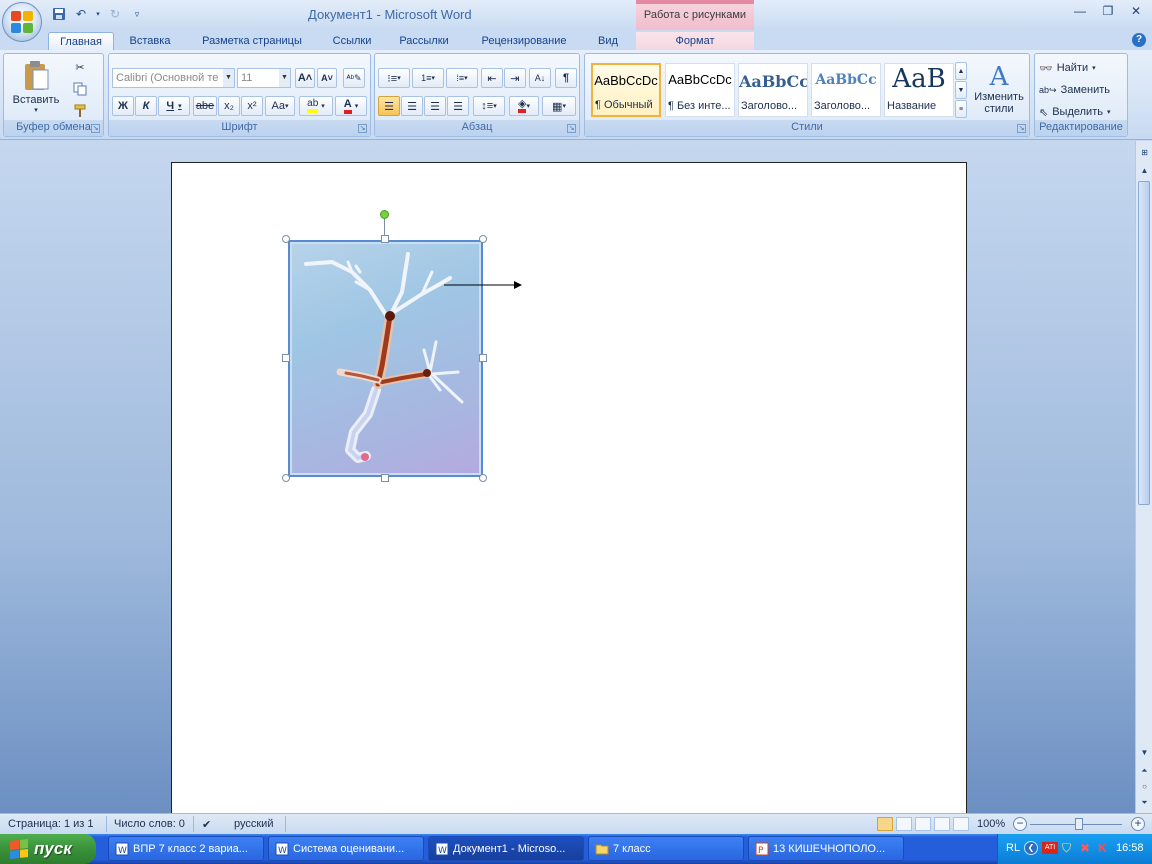 This screenshot has width=1152, height=864. Describe the element at coordinates (316, 106) in the screenshot. I see `highlight-button: ab ▾` at that location.